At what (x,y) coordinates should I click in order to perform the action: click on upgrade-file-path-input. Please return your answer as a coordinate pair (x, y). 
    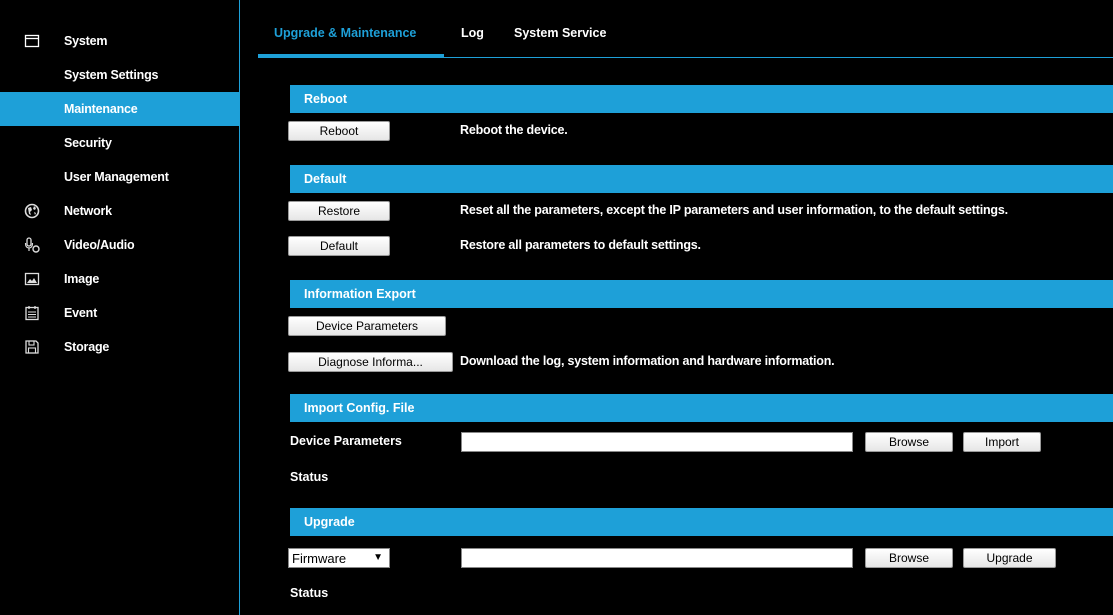
    Looking at the image, I should click on (657, 558).